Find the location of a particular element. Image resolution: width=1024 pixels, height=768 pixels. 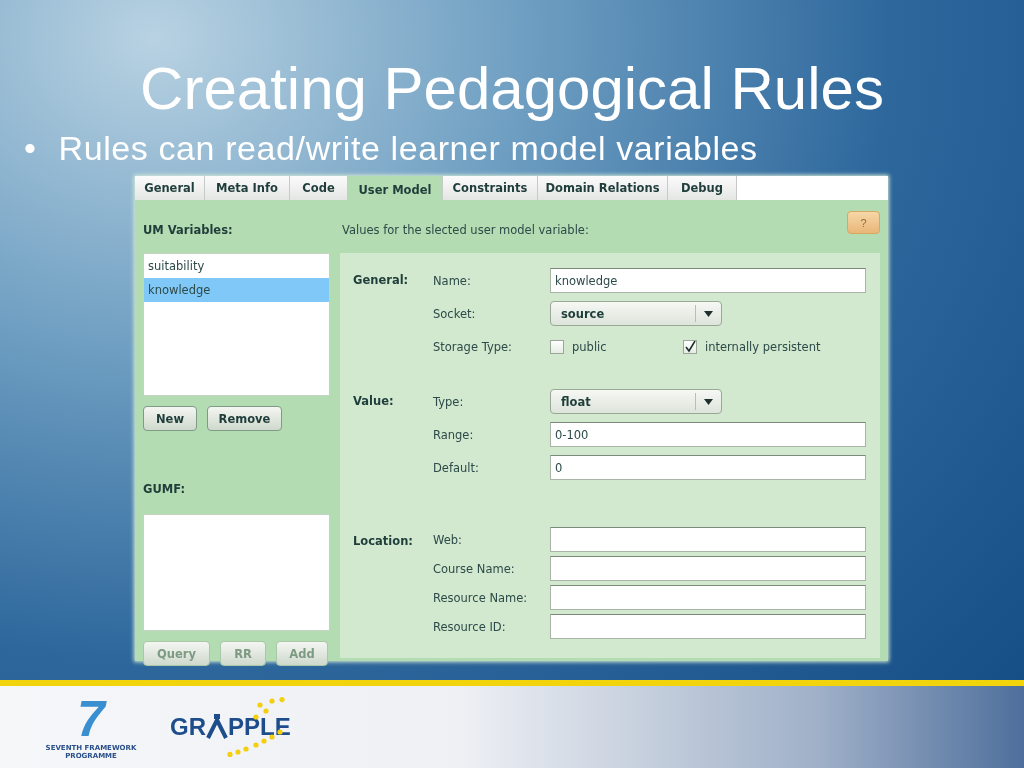

logo-digit: 7 is located at coordinates (91, 719).